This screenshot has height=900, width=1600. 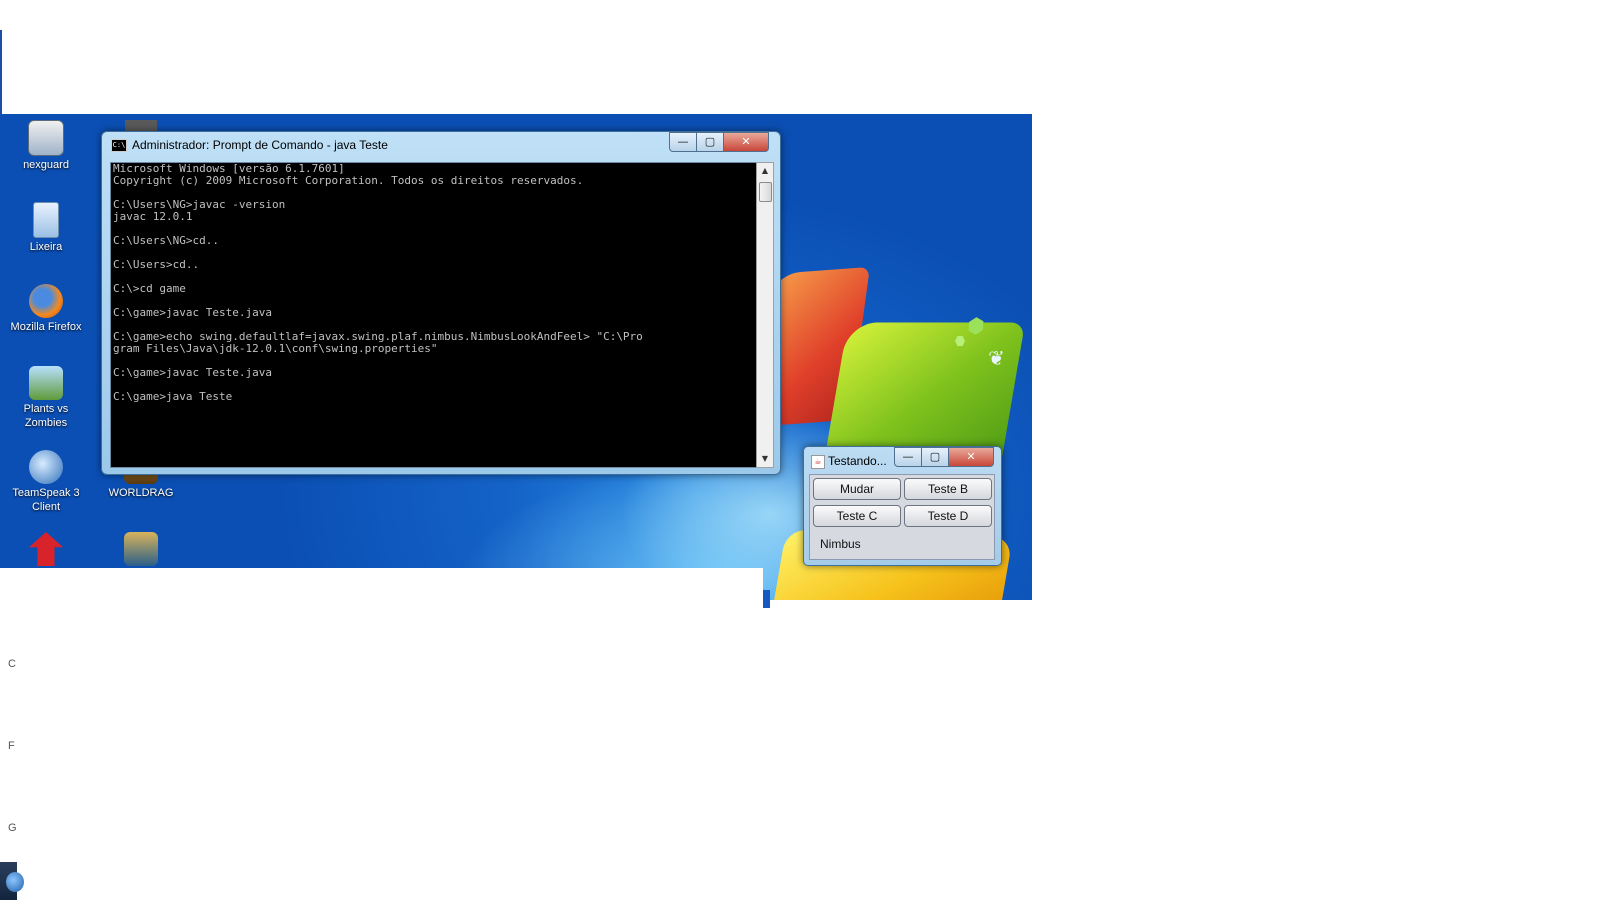 I want to click on window-edge-line, so click(x=1, y=73).